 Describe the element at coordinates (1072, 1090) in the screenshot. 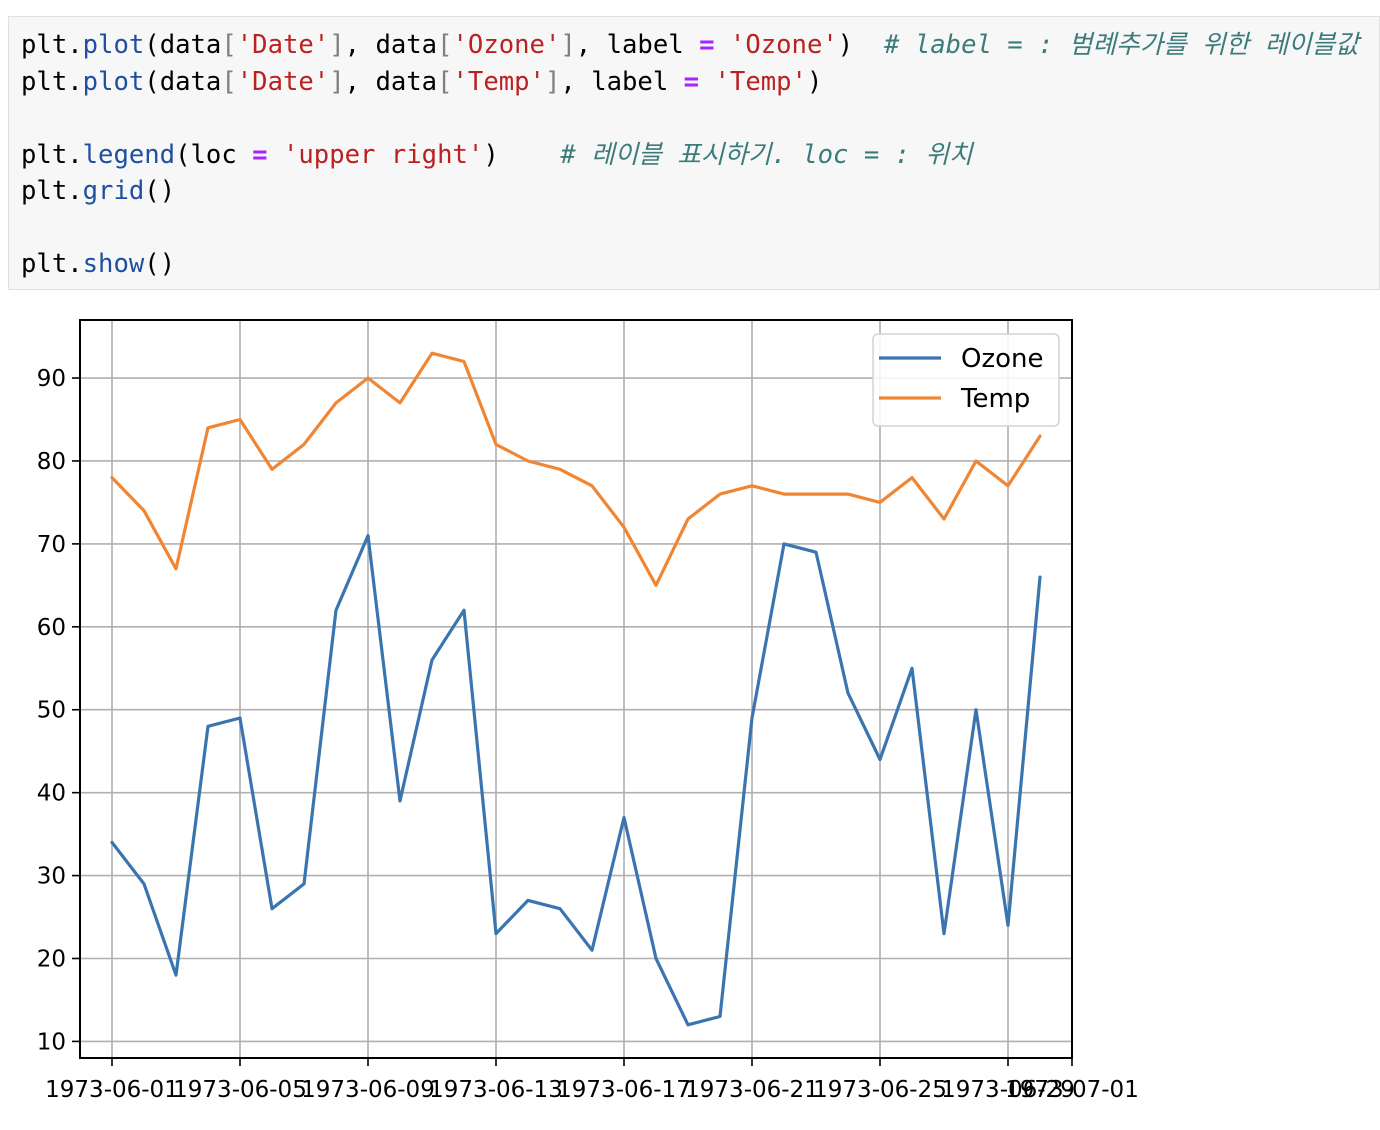

I see `x-tick-label: 1973-07-01` at that location.